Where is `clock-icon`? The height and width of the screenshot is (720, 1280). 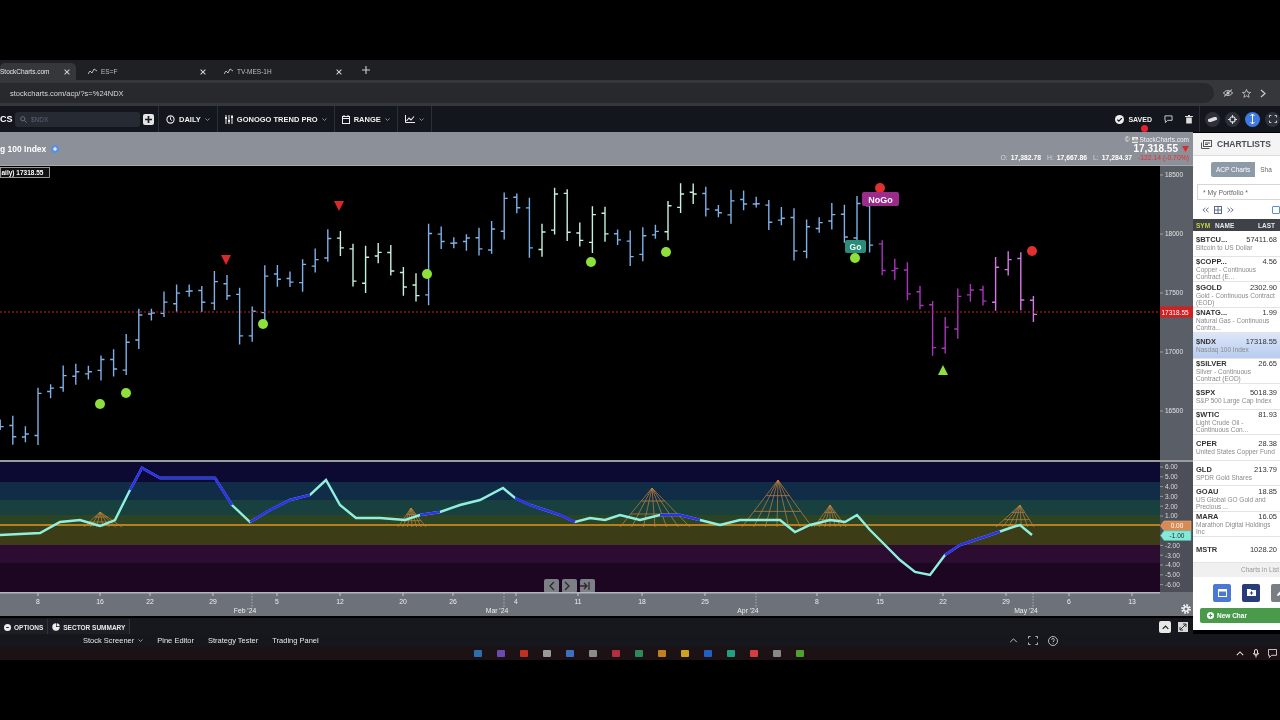
clock-icon is located at coordinates (170, 119).